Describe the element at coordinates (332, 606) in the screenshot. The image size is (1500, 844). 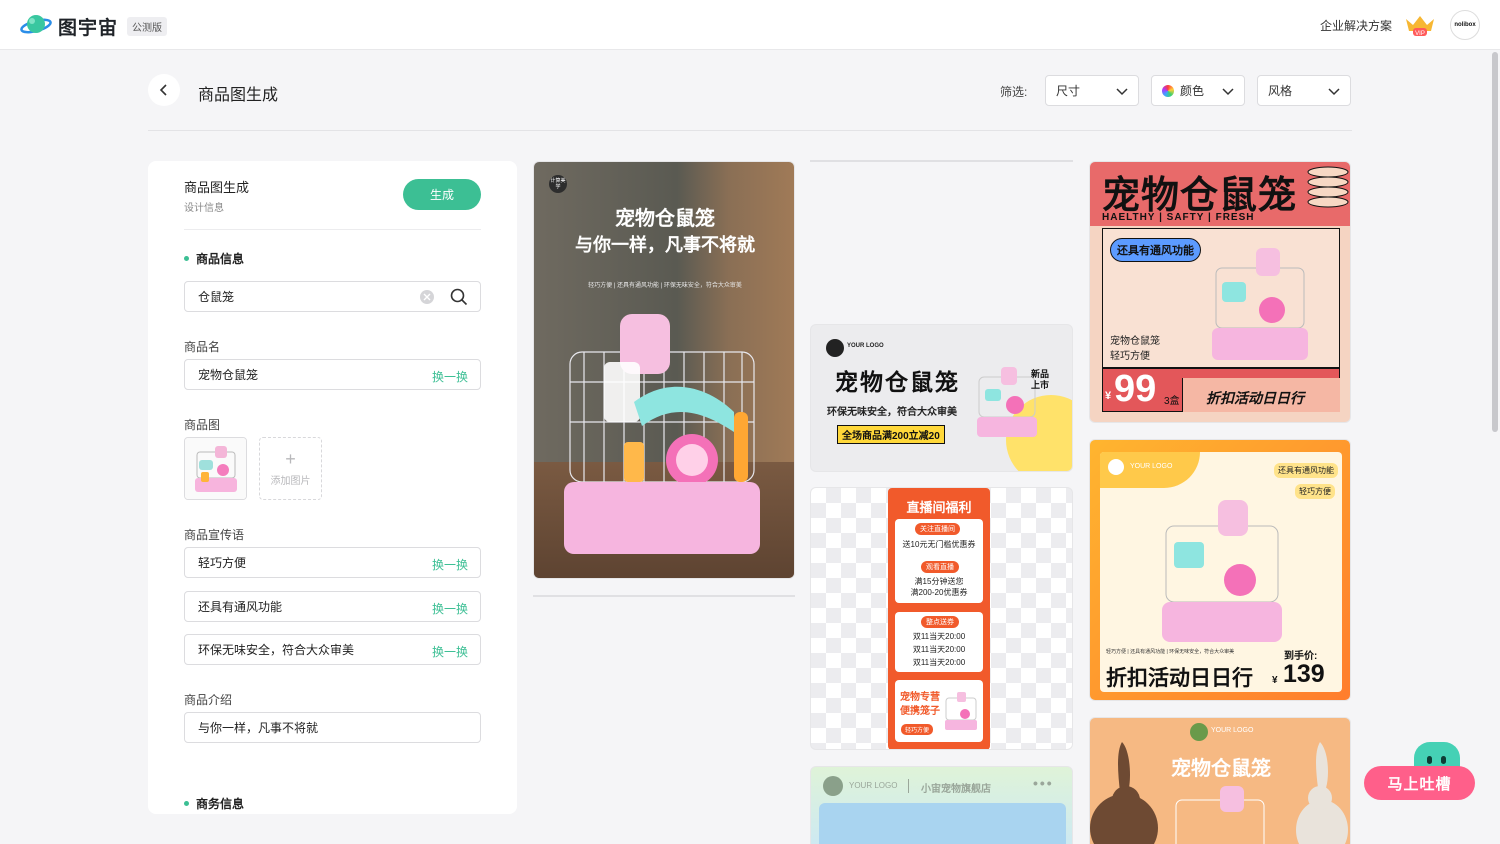
I see `slogan-input-2: 还具有通风功能 换一换` at that location.